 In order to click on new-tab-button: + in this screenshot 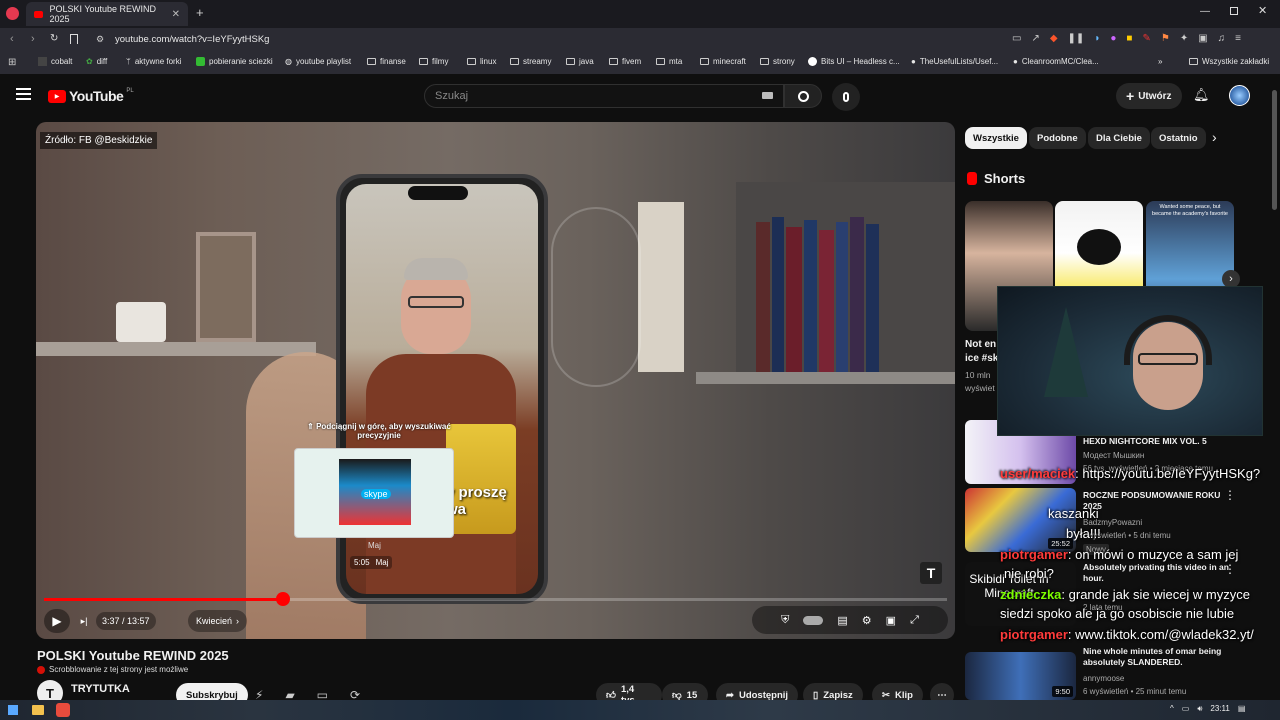, I will do `click(200, 12)`.